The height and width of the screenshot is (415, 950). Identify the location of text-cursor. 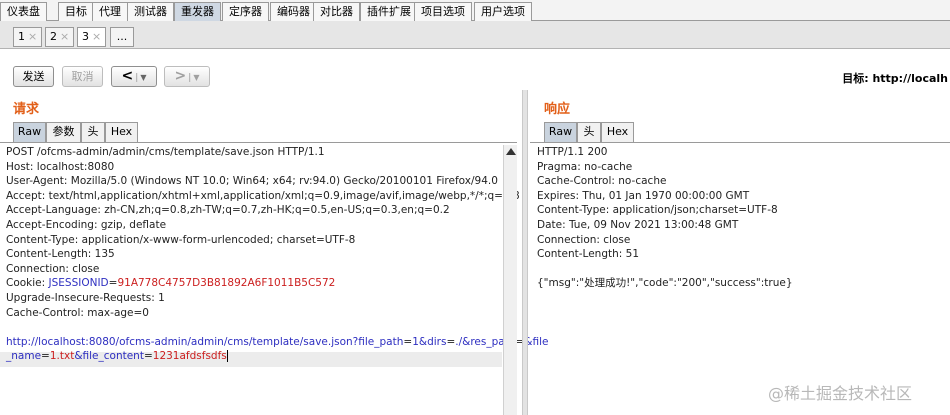
(227, 356).